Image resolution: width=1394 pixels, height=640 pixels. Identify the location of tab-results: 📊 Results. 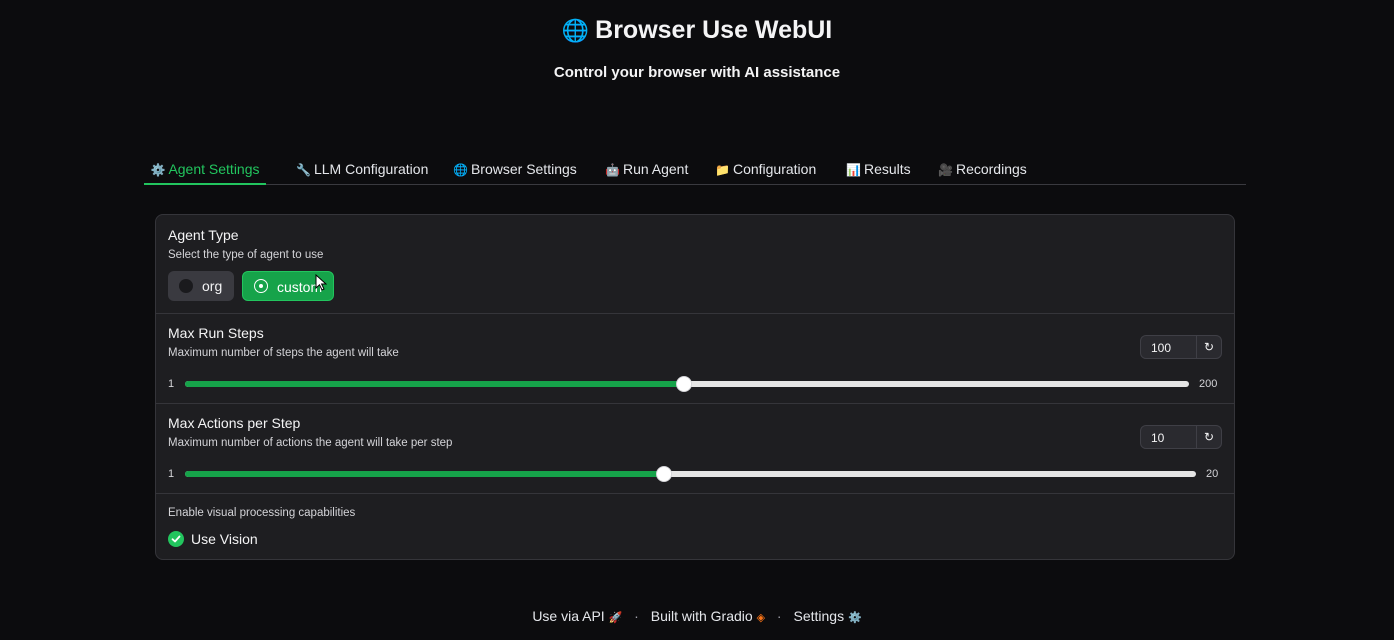
(878, 169).